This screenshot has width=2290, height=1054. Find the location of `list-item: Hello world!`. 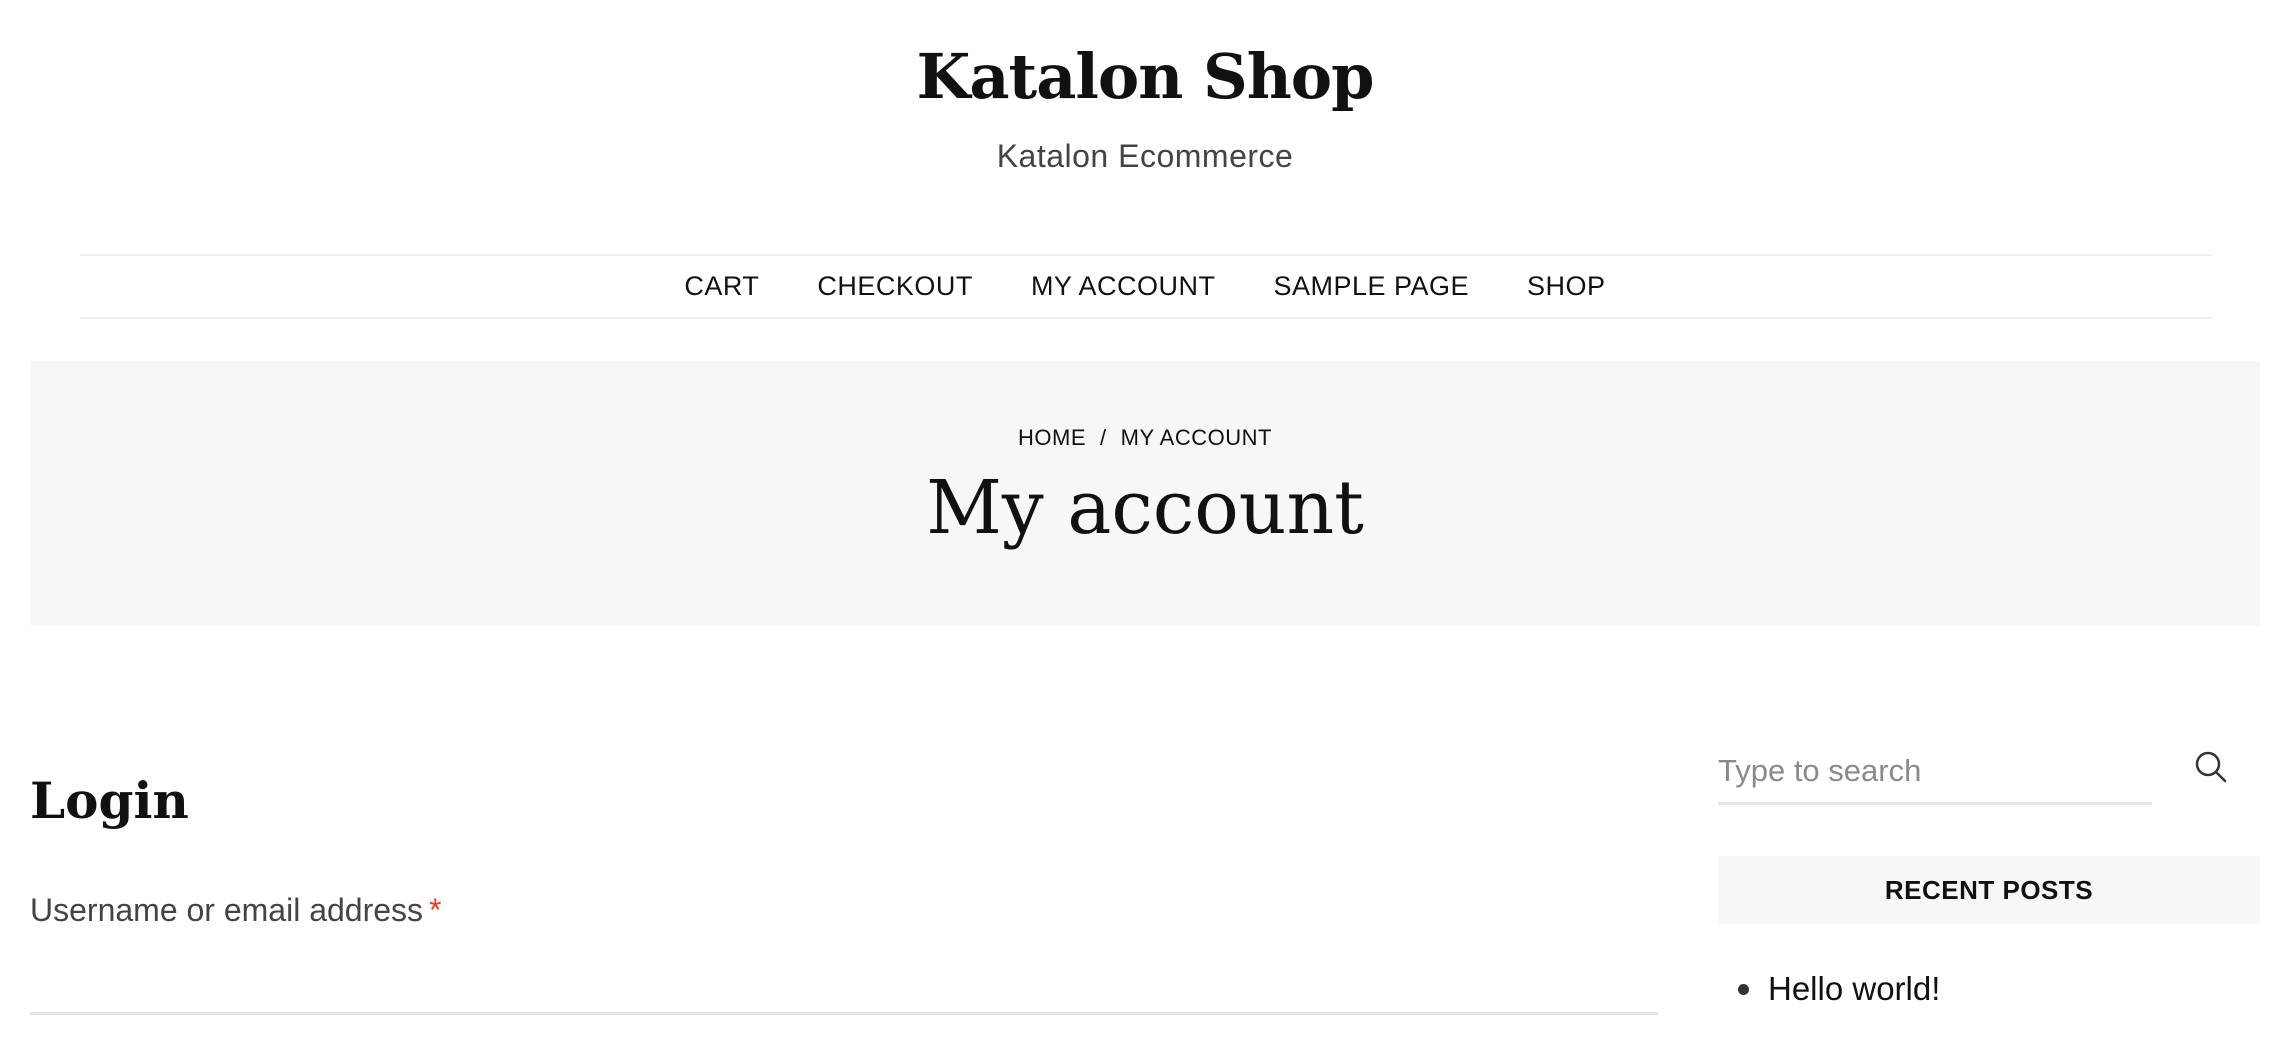

list-item: Hello world! is located at coordinates (1838, 988).